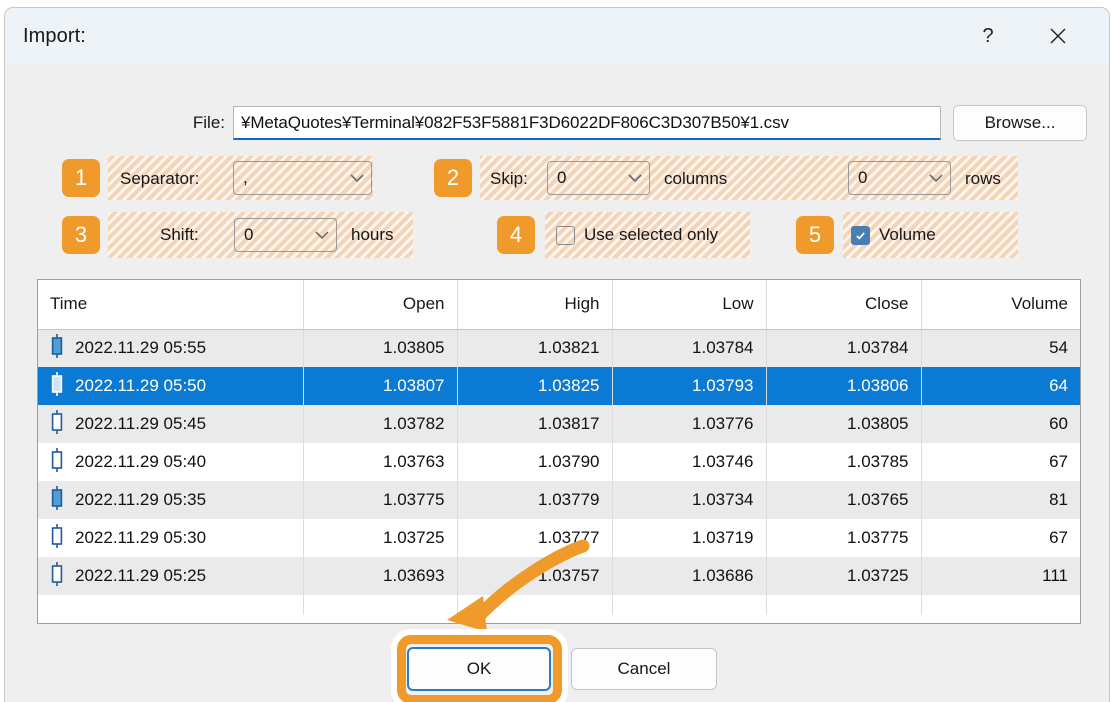 The width and height of the screenshot is (1114, 702). I want to click on cell-time-text: 2022.11.29 05:35, so click(141, 499).